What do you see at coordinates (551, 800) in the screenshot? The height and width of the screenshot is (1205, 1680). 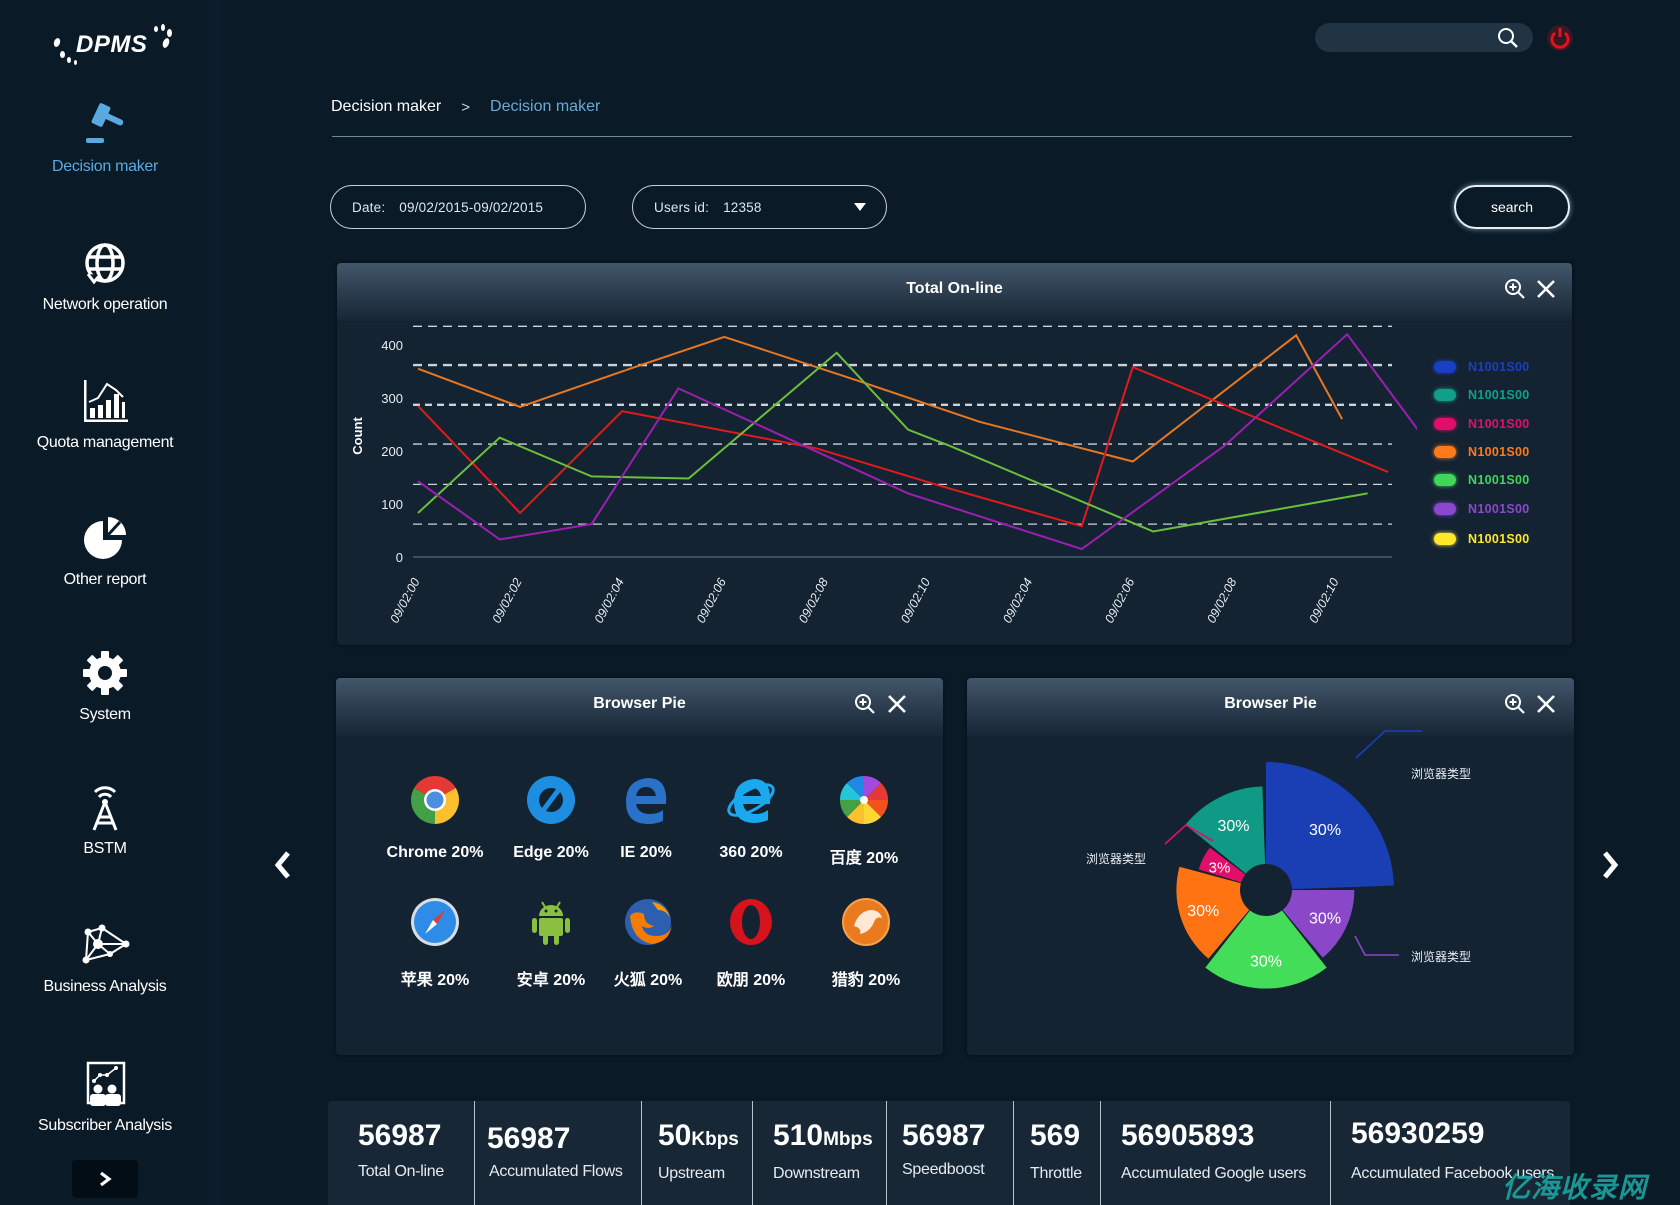 I see `edge-icon` at bounding box center [551, 800].